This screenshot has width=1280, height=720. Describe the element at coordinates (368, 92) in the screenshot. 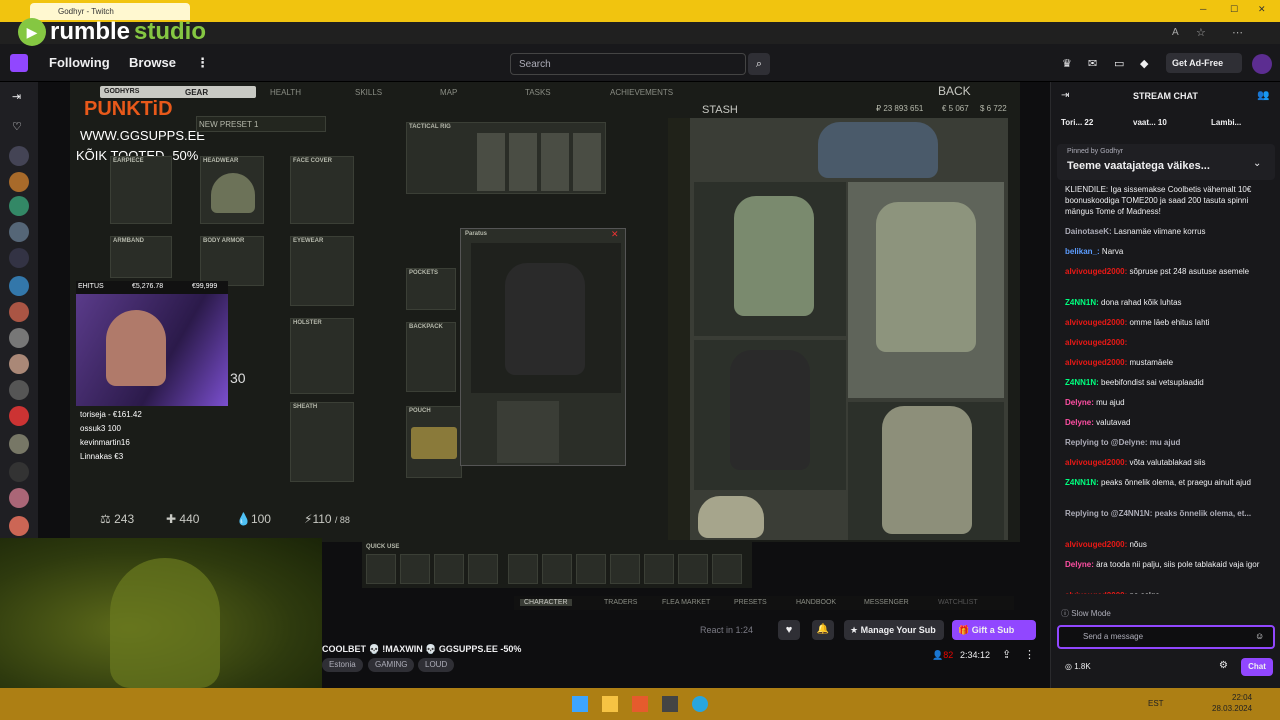

I see `tab-skills: SKILLS` at that location.